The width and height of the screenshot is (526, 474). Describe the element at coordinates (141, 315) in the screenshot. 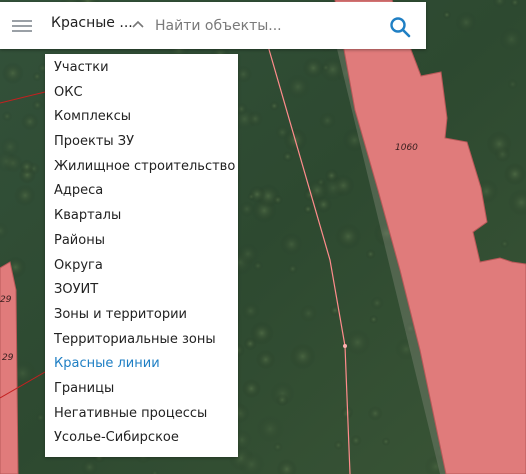

I see `layer-option-zones-territories: Зоны и территории` at that location.